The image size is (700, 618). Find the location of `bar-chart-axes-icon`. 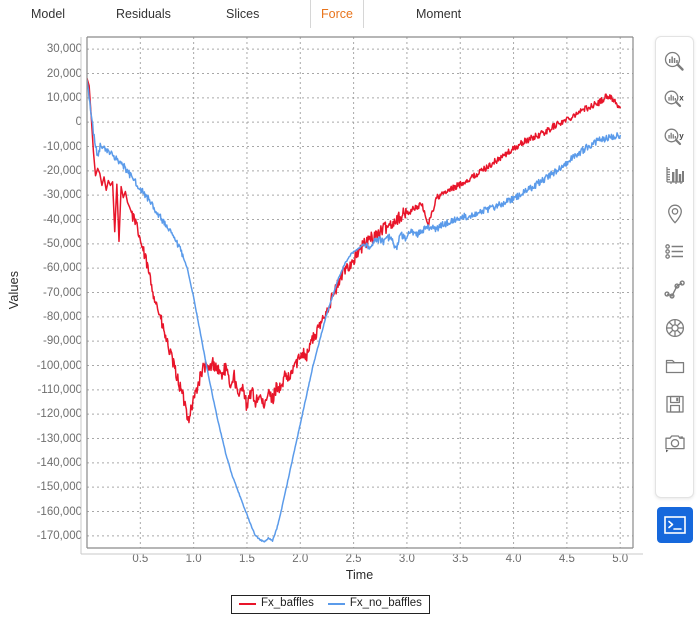

bar-chart-axes-icon is located at coordinates (674, 175).